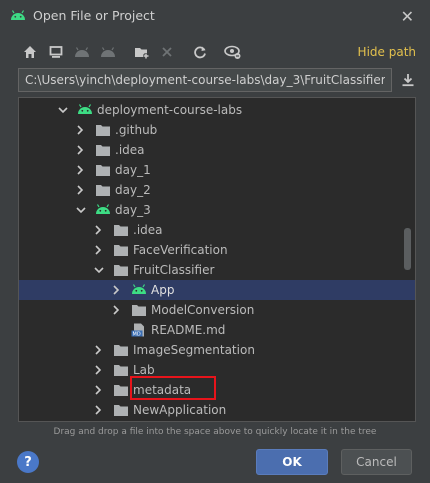  I want to click on title-bar: Open File or Project ✕, so click(215, 16).